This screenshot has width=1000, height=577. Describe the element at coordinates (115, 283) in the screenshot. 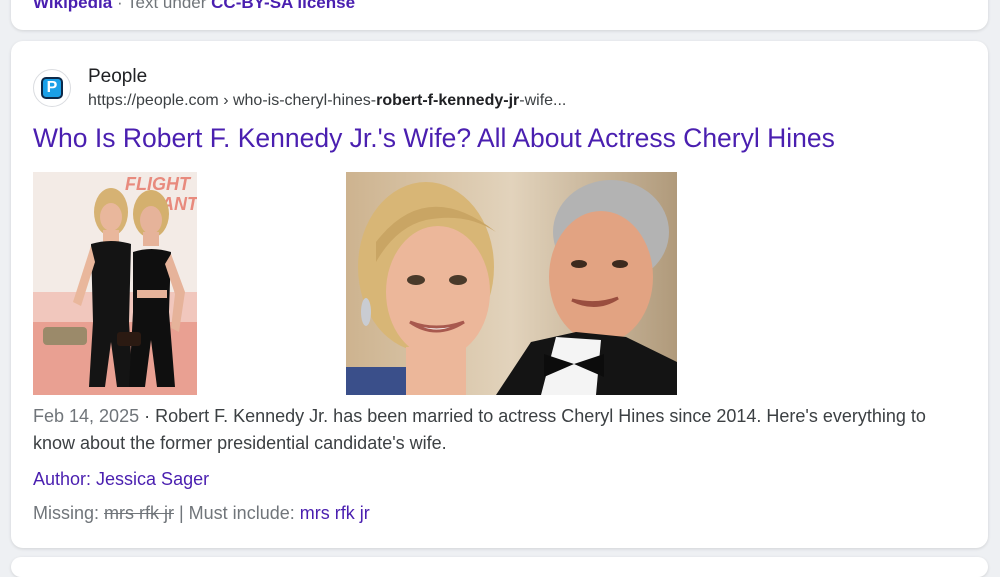

I see `result-image-red-carpet: FLIGHT ANT` at that location.